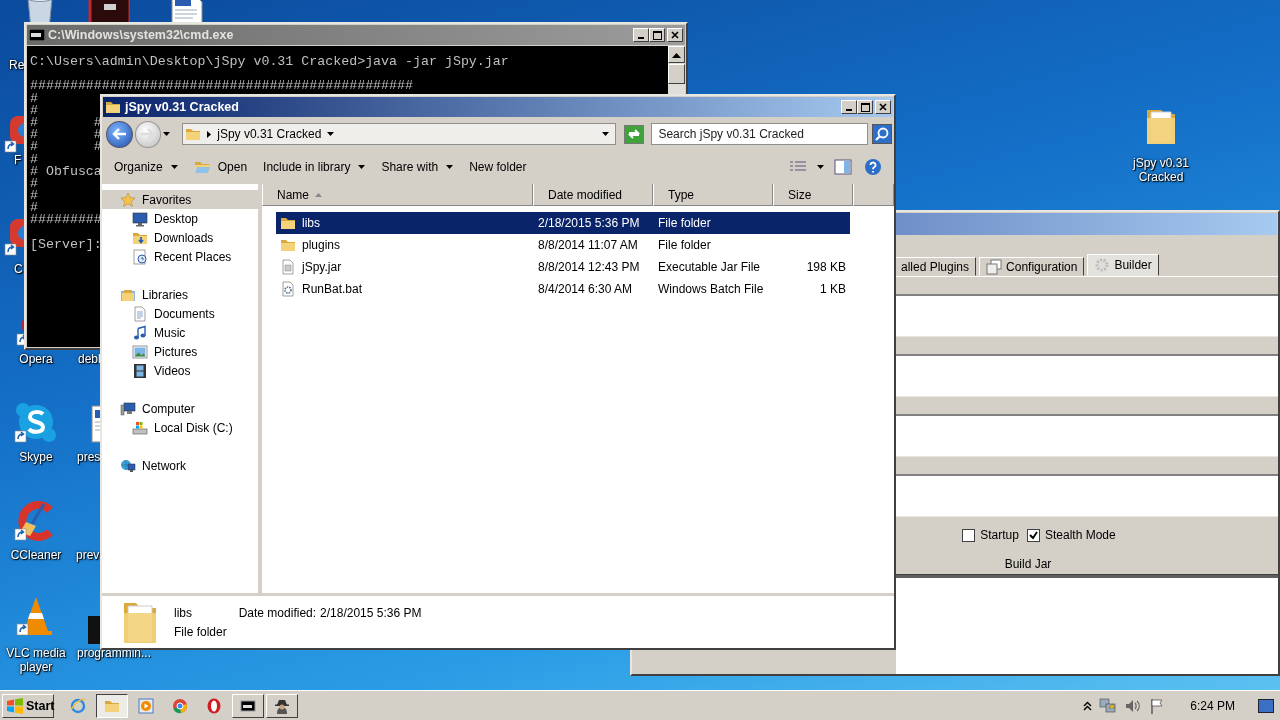 This screenshot has width=1280, height=720. What do you see at coordinates (180, 218) in the screenshot?
I see `nav-item: Desktop` at bounding box center [180, 218].